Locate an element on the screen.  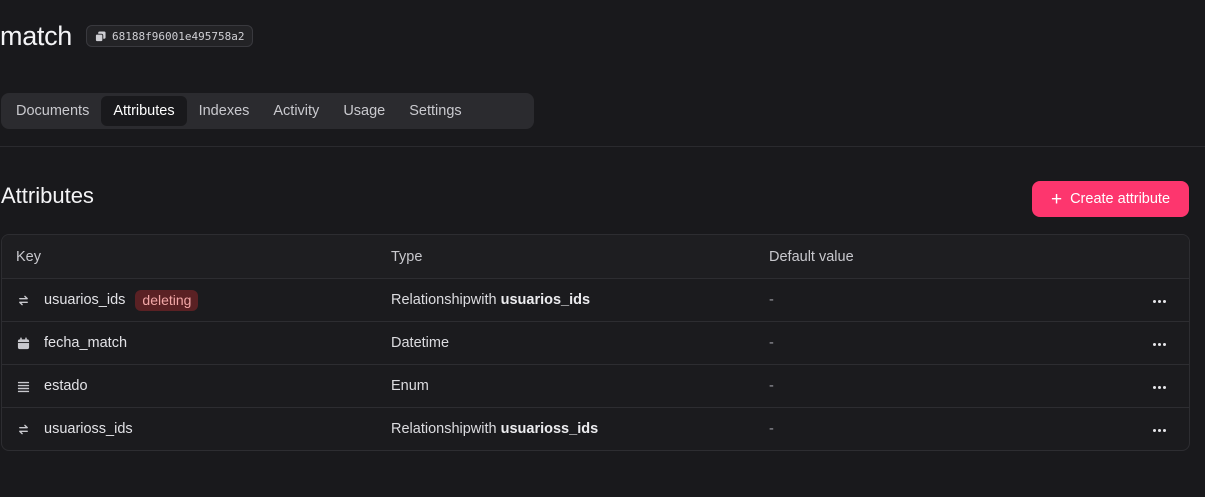
key-cell: estado is located at coordinates (52, 386).